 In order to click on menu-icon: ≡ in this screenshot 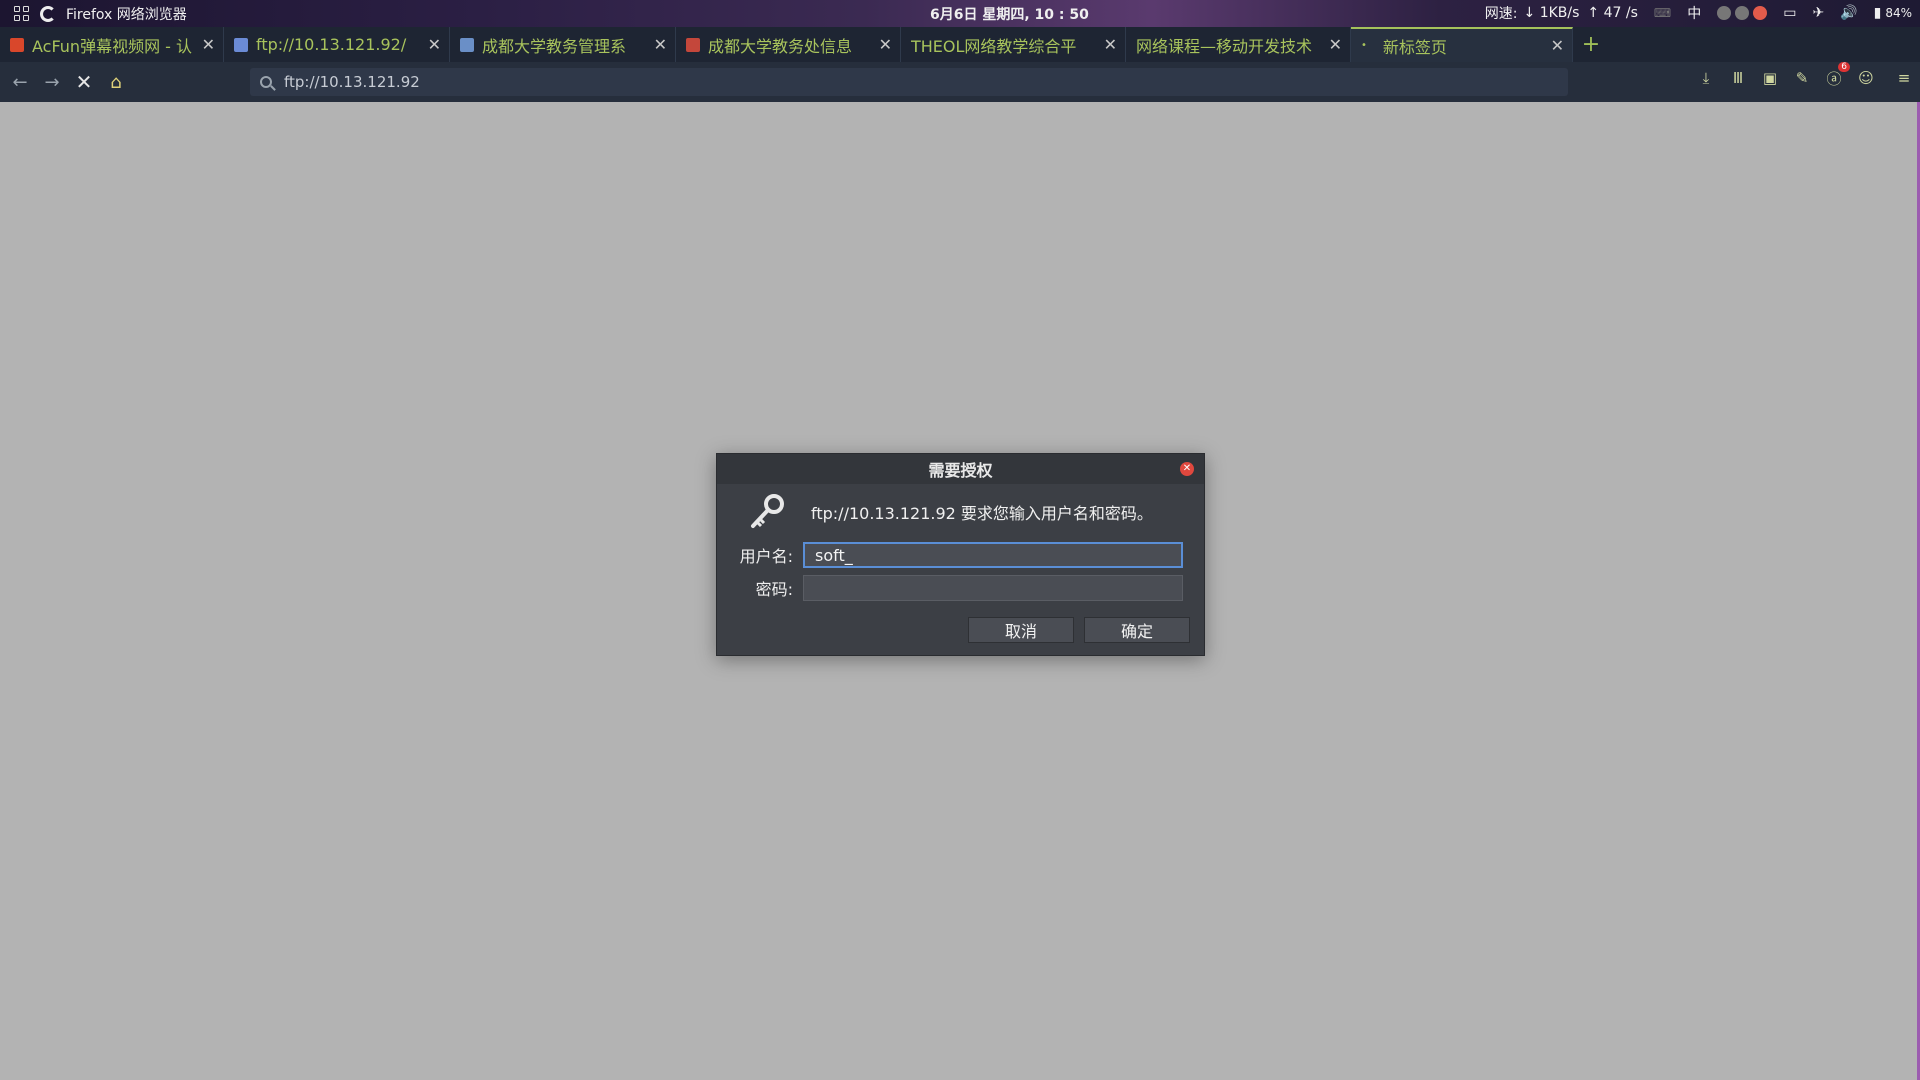, I will do `click(1904, 78)`.